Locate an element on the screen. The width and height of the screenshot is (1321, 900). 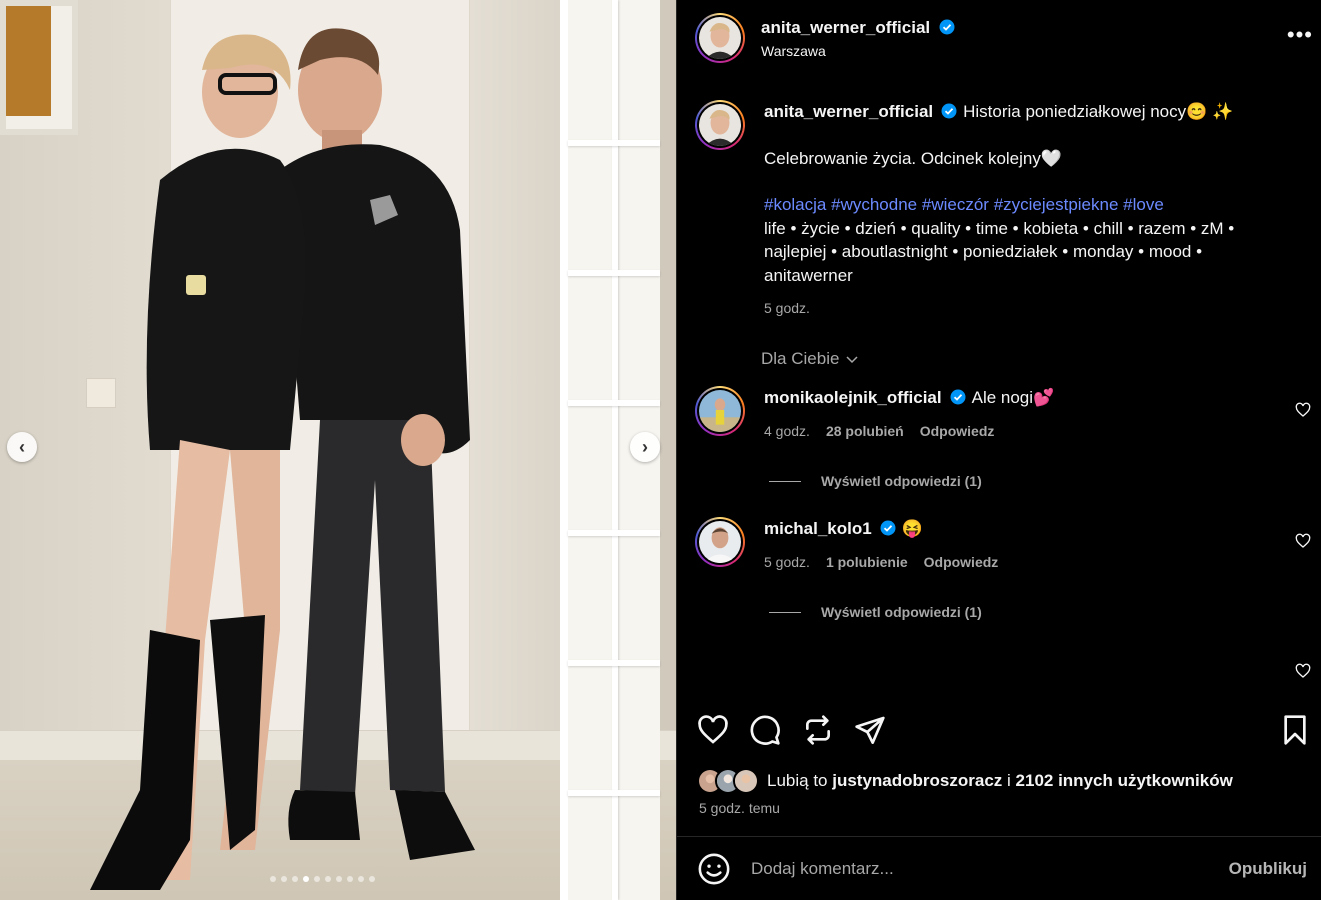
media-pagination-dots is located at coordinates (322, 879).